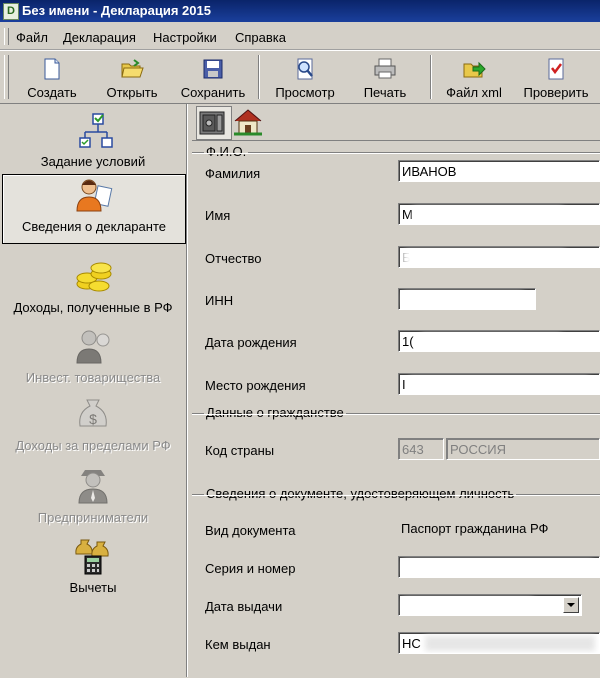 The height and width of the screenshot is (678, 600). I want to click on nav-conditions: Задание условий, so click(93, 144).